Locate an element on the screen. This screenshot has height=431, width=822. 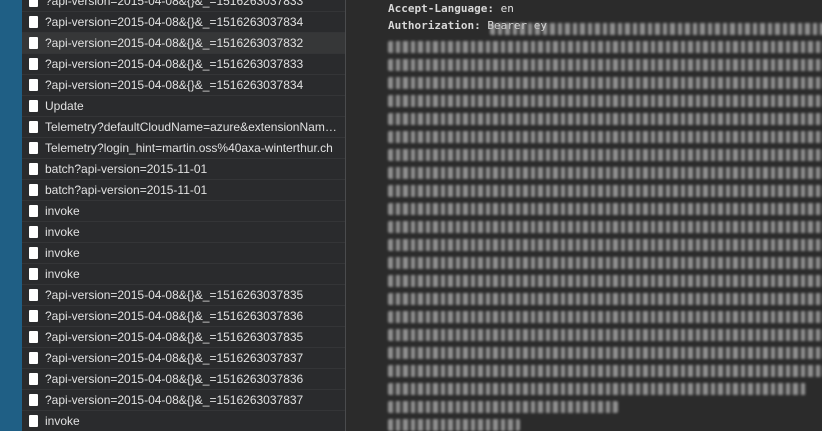
request-row: Update is located at coordinates (183, 106).